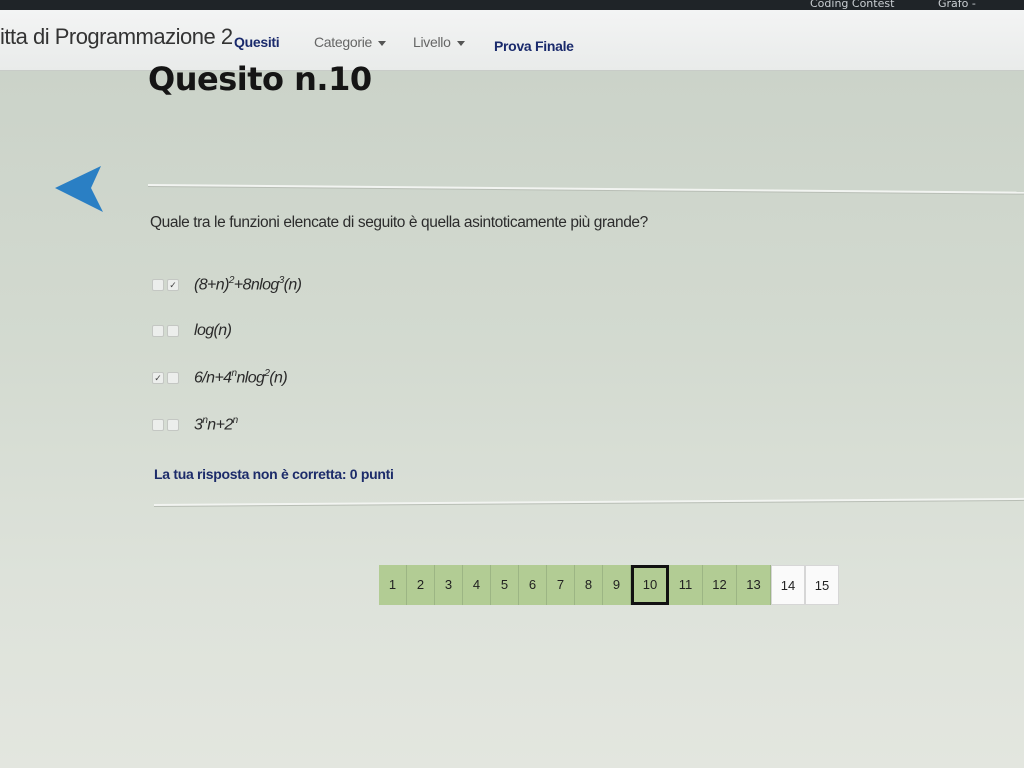  What do you see at coordinates (213, 330) in the screenshot?
I see `option-formula: log(n)` at bounding box center [213, 330].